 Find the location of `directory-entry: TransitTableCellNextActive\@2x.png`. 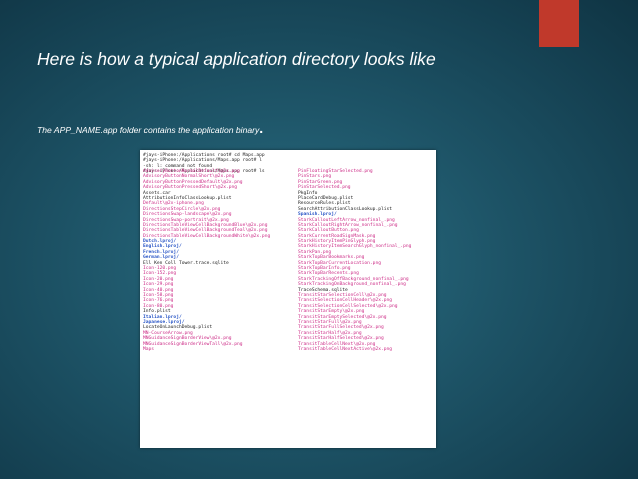

directory-entry: TransitTableCellNextActive\@2x.png is located at coordinates (345, 349).